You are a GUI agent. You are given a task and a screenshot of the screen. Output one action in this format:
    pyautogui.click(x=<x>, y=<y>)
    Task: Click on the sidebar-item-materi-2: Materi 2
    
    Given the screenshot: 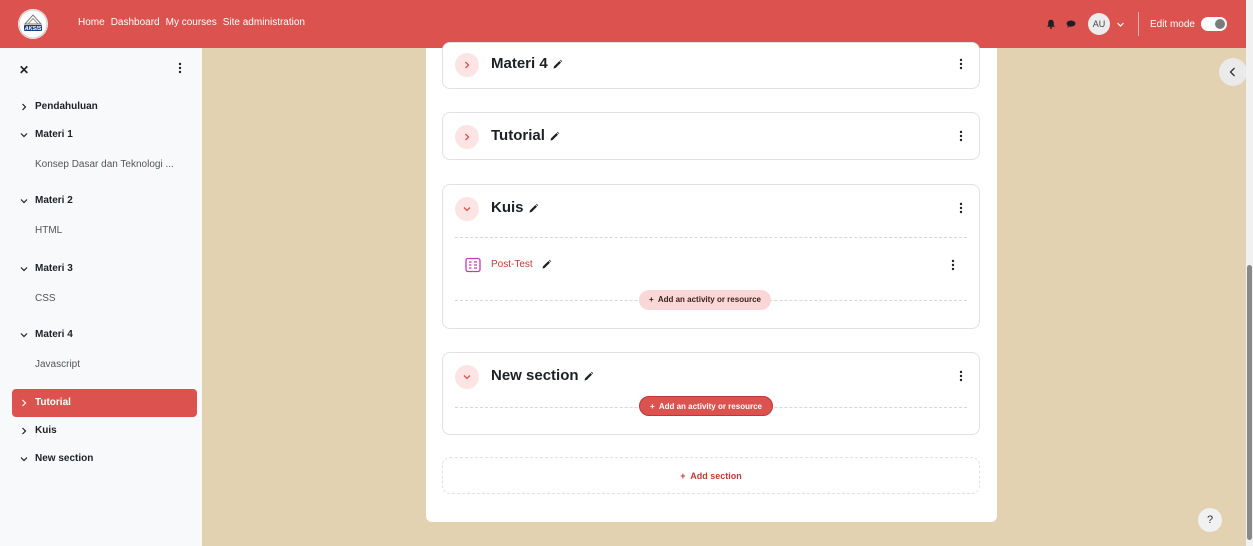 What is the action you would take?
    pyautogui.click(x=104, y=201)
    